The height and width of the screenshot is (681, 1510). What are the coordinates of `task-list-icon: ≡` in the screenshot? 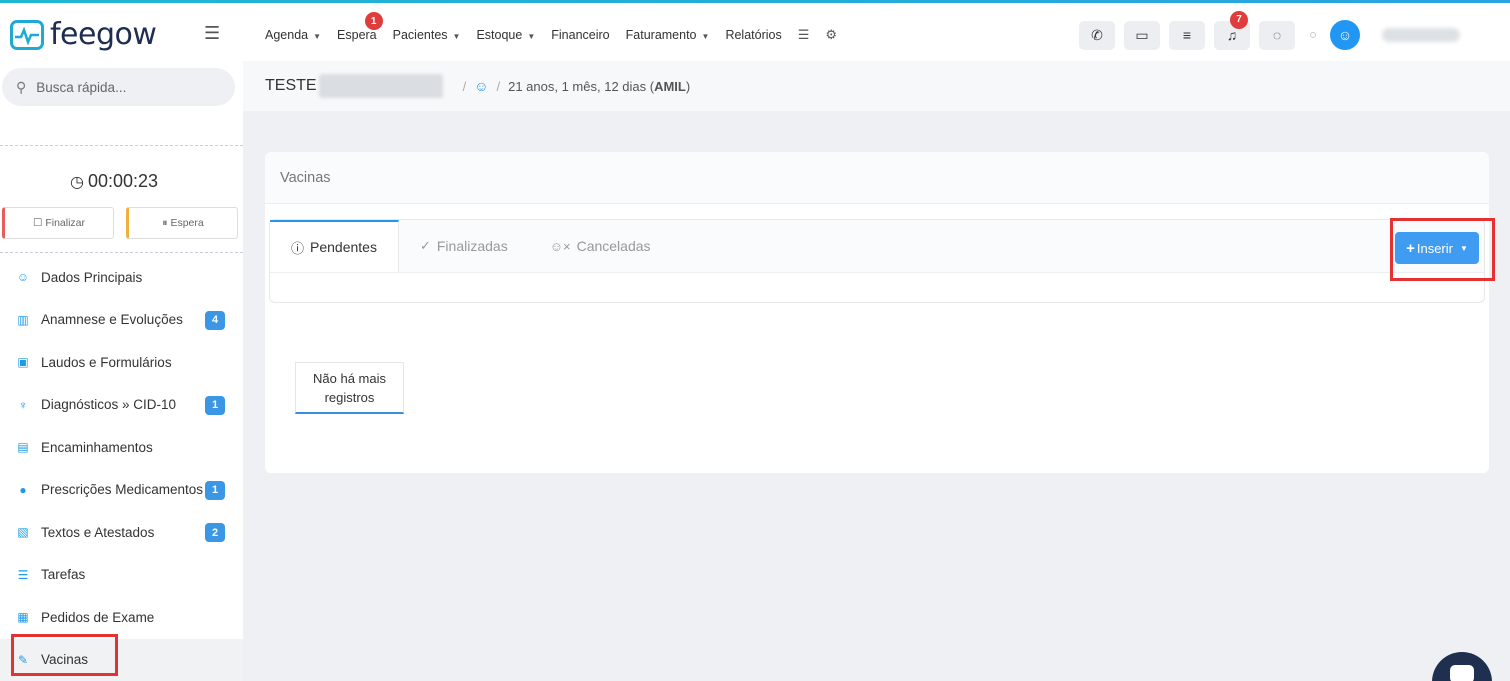 It's located at (1187, 35).